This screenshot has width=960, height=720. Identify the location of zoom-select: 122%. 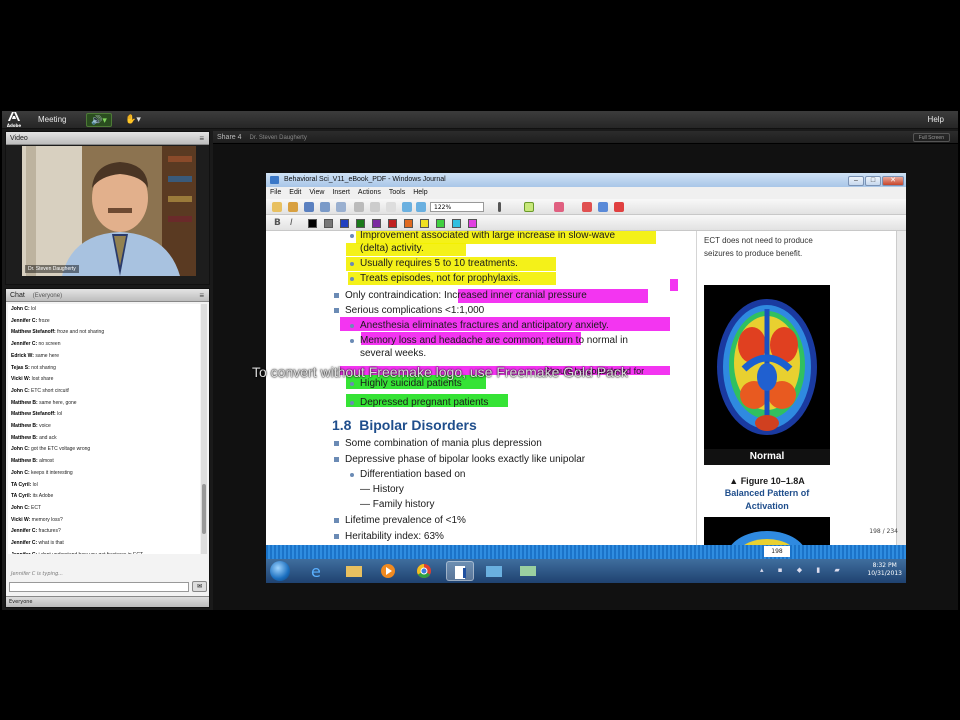
(457, 207).